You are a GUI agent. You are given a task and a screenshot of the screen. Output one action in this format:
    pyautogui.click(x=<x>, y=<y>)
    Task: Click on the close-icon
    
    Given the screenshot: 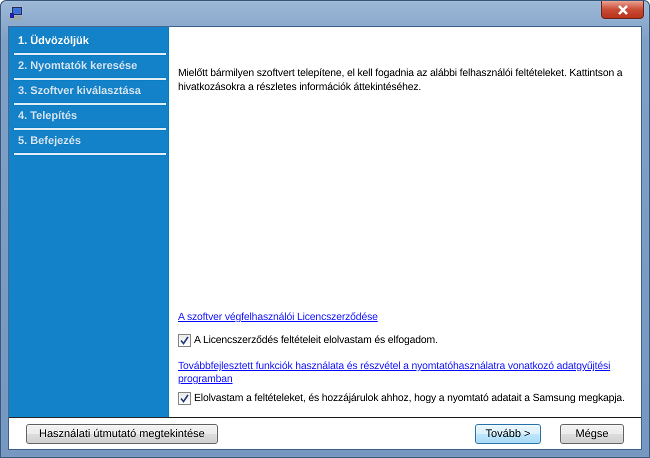 What is the action you would take?
    pyautogui.click(x=622, y=9)
    